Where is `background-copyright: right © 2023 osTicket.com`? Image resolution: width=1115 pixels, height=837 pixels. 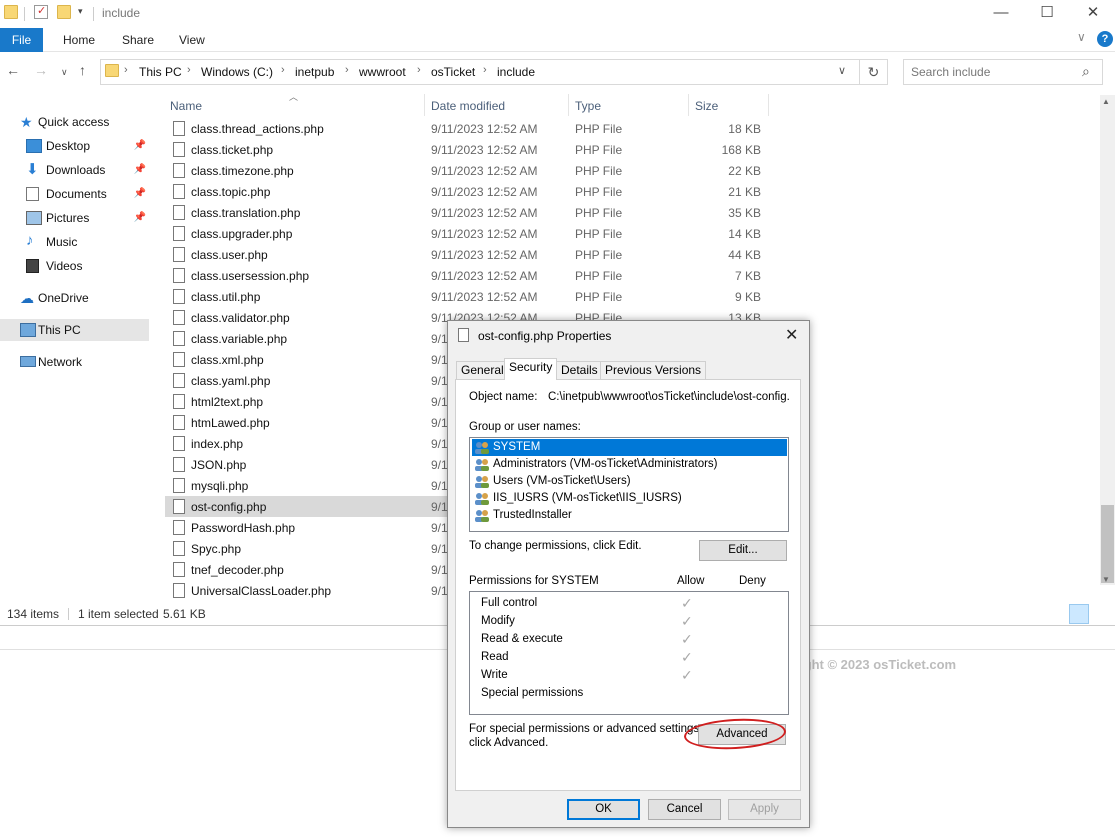
background-copyright: right © 2023 osTicket.com is located at coordinates (876, 664).